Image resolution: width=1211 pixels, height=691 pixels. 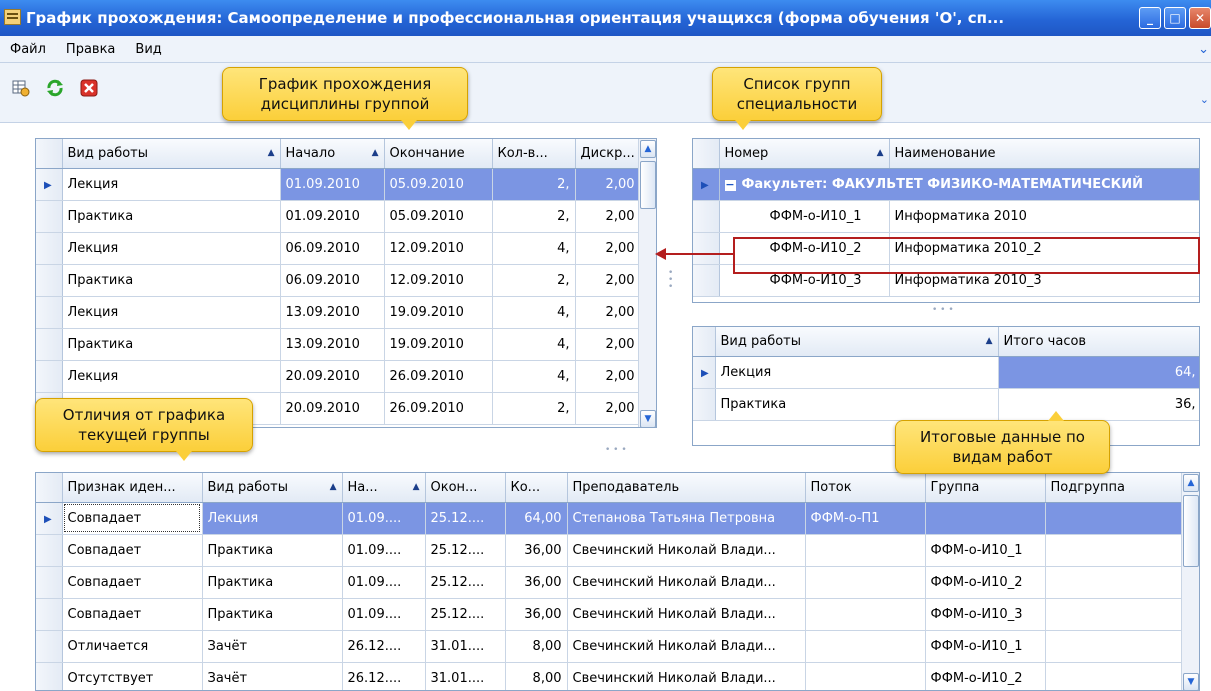 What do you see at coordinates (536, 676) in the screenshot?
I see `cell-count: 8,00` at bounding box center [536, 676].